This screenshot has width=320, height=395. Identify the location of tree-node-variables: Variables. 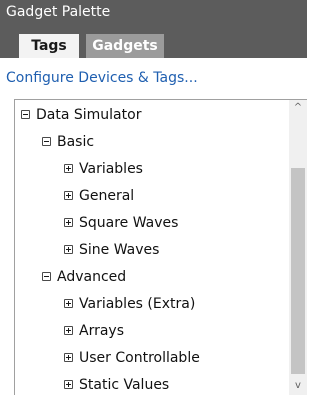
(103, 169).